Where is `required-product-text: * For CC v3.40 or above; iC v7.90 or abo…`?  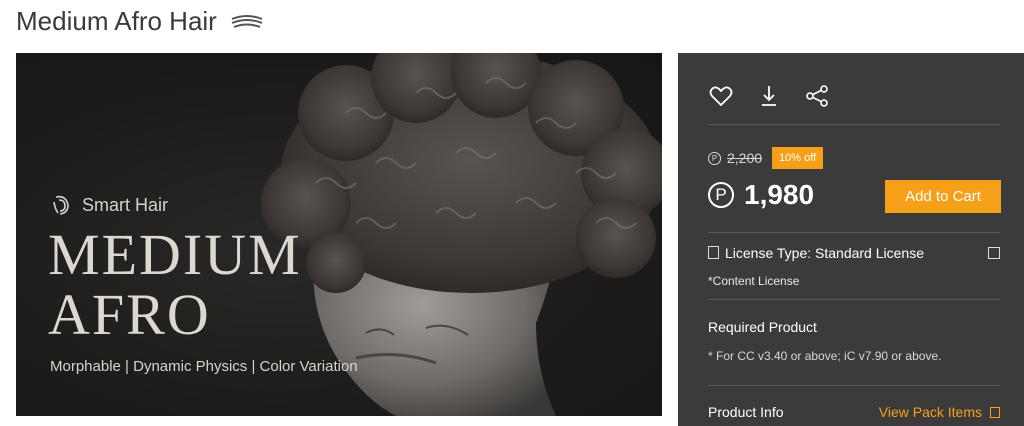 required-product-text: * For CC v3.40 or above; iC v7.90 or abo… is located at coordinates (825, 356).